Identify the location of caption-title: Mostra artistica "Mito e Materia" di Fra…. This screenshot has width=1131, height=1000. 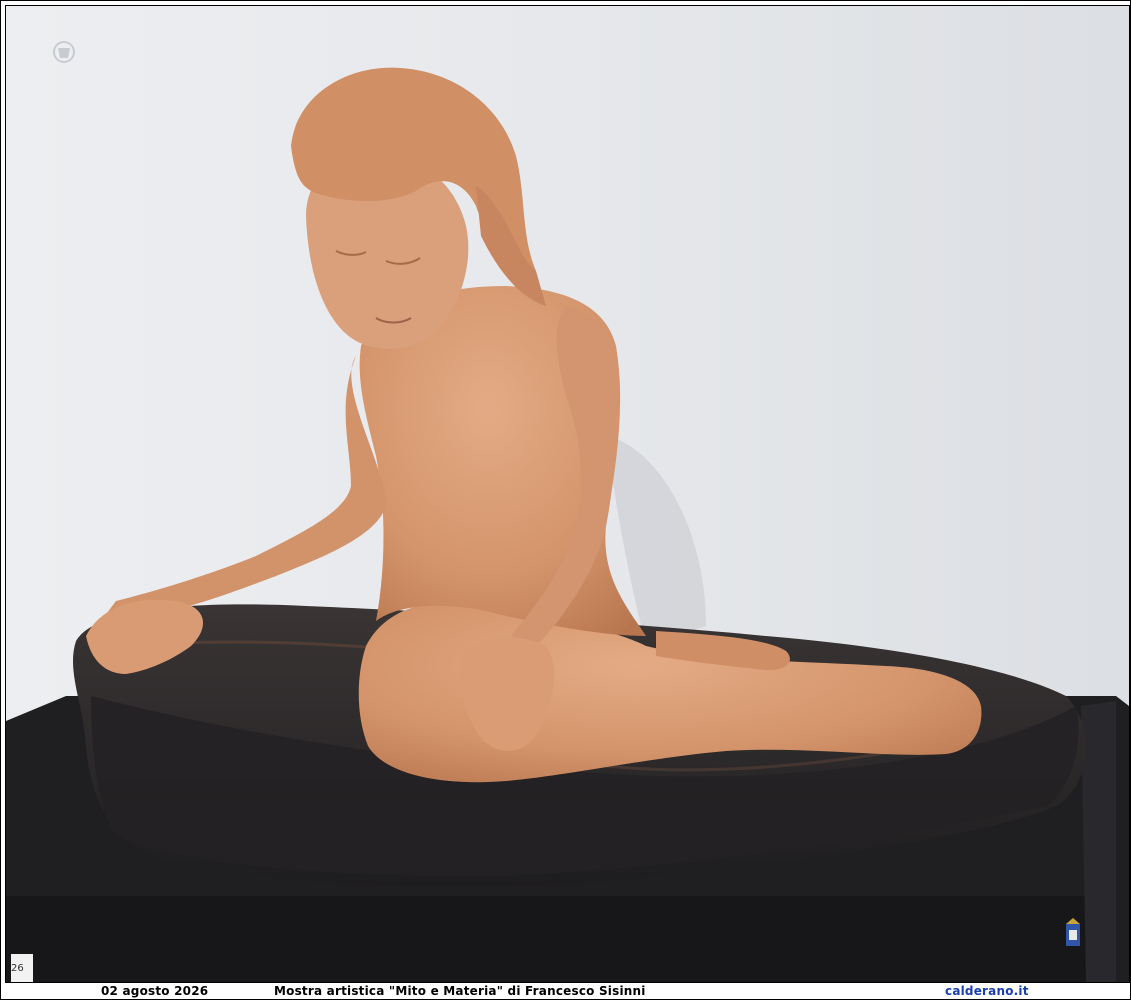
(460, 991).